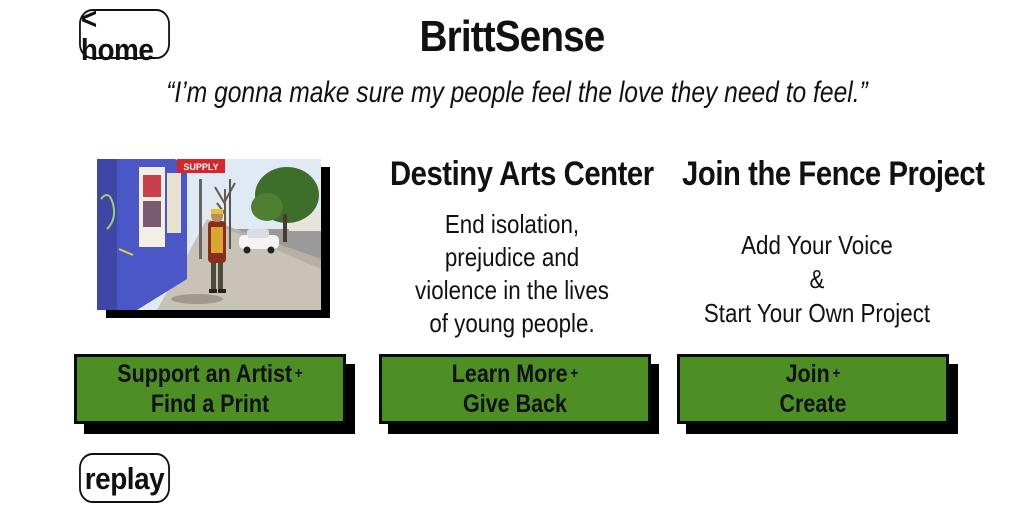 The image size is (1024, 512). Describe the element at coordinates (807, 374) in the screenshot. I see `button-label-line1: Join` at that location.